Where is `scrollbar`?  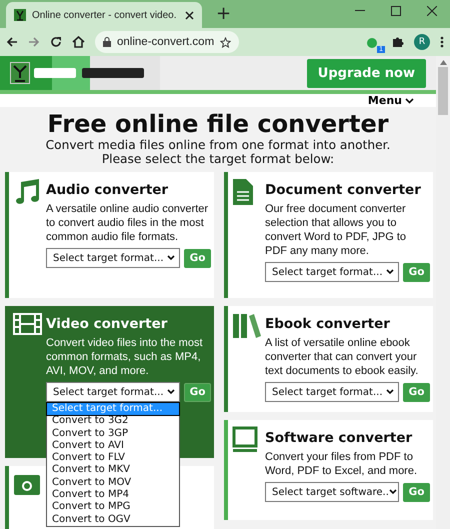
scrollbar is located at coordinates (443, 292).